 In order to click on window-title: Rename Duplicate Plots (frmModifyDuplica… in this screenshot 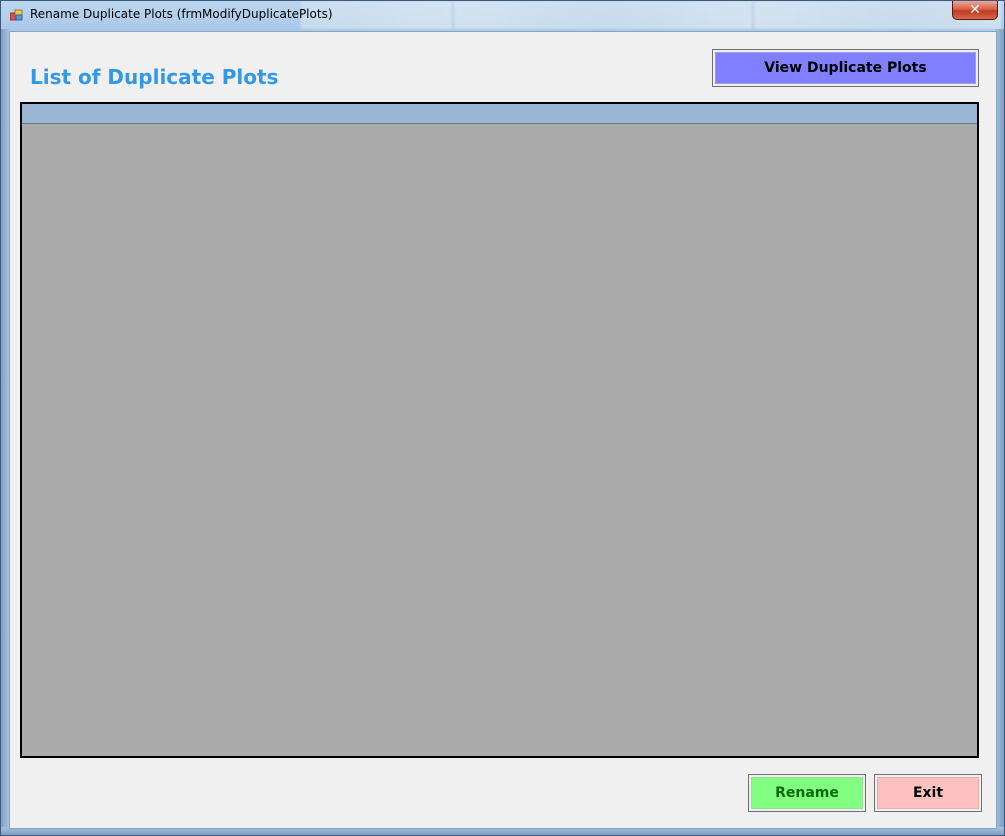, I will do `click(181, 14)`.